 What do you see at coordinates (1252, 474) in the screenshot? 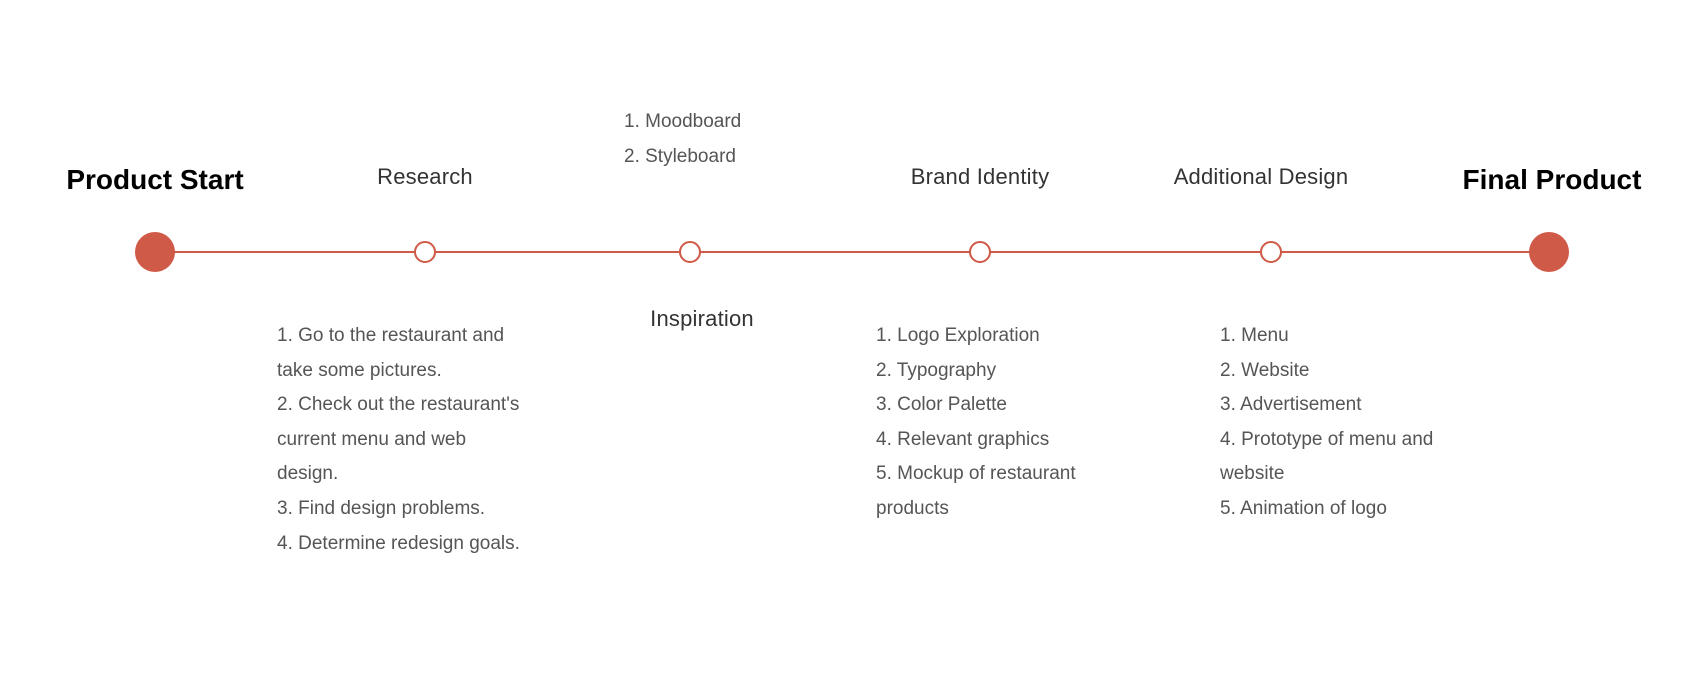
I see `list-item: website` at bounding box center [1252, 474].